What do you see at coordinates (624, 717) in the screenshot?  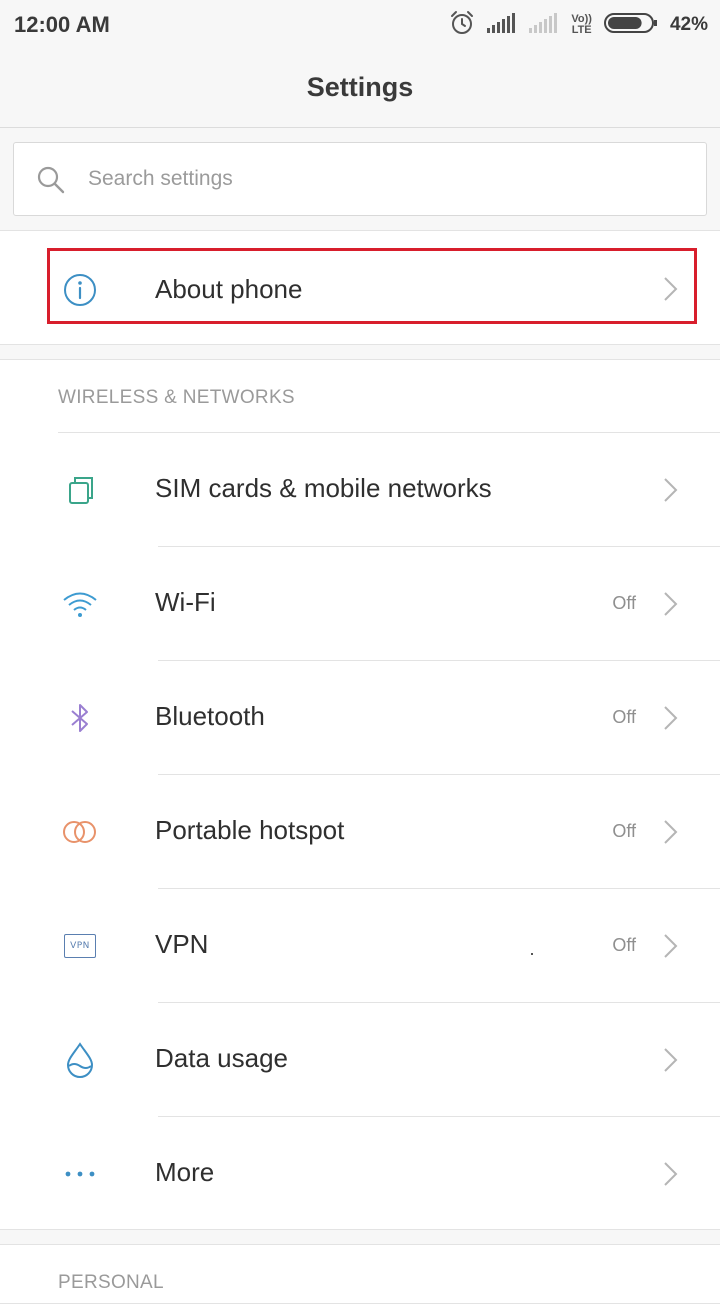 I see `bluetooth-status: Off` at bounding box center [624, 717].